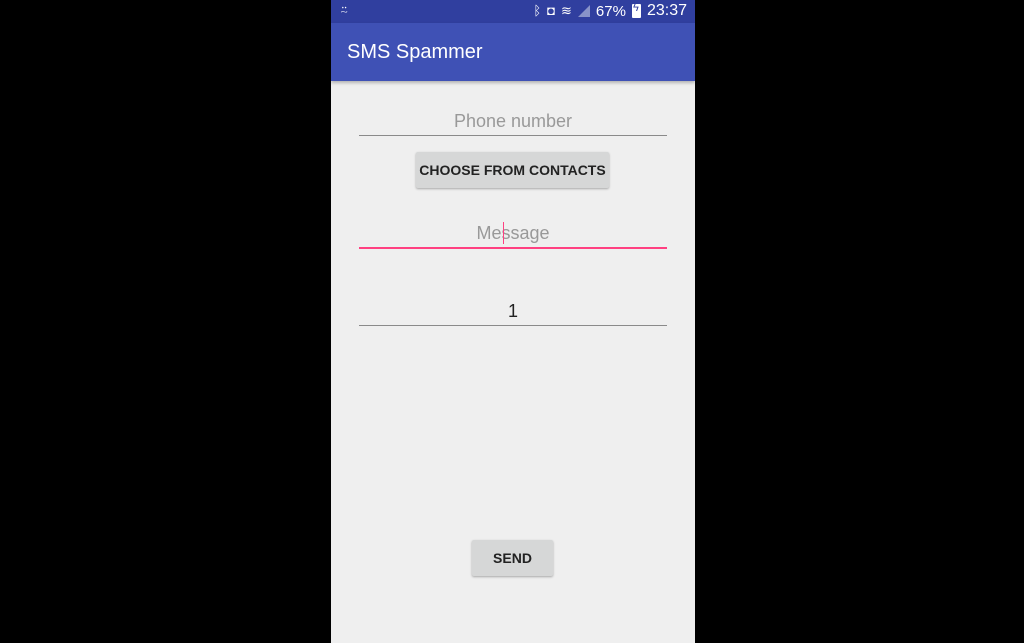 This screenshot has width=1024, height=643. What do you see at coordinates (551, 10) in the screenshot?
I see `vibrate-icon: ◘` at bounding box center [551, 10].